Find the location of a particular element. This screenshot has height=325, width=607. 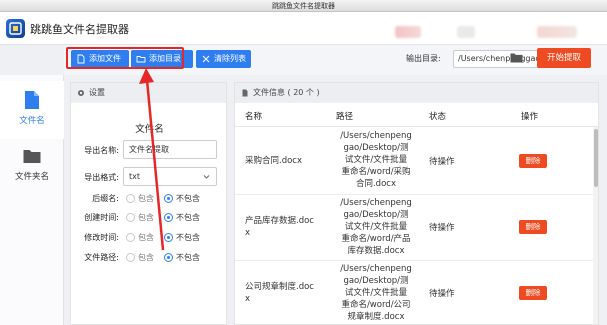

column-path: 路径 is located at coordinates (345, 117).